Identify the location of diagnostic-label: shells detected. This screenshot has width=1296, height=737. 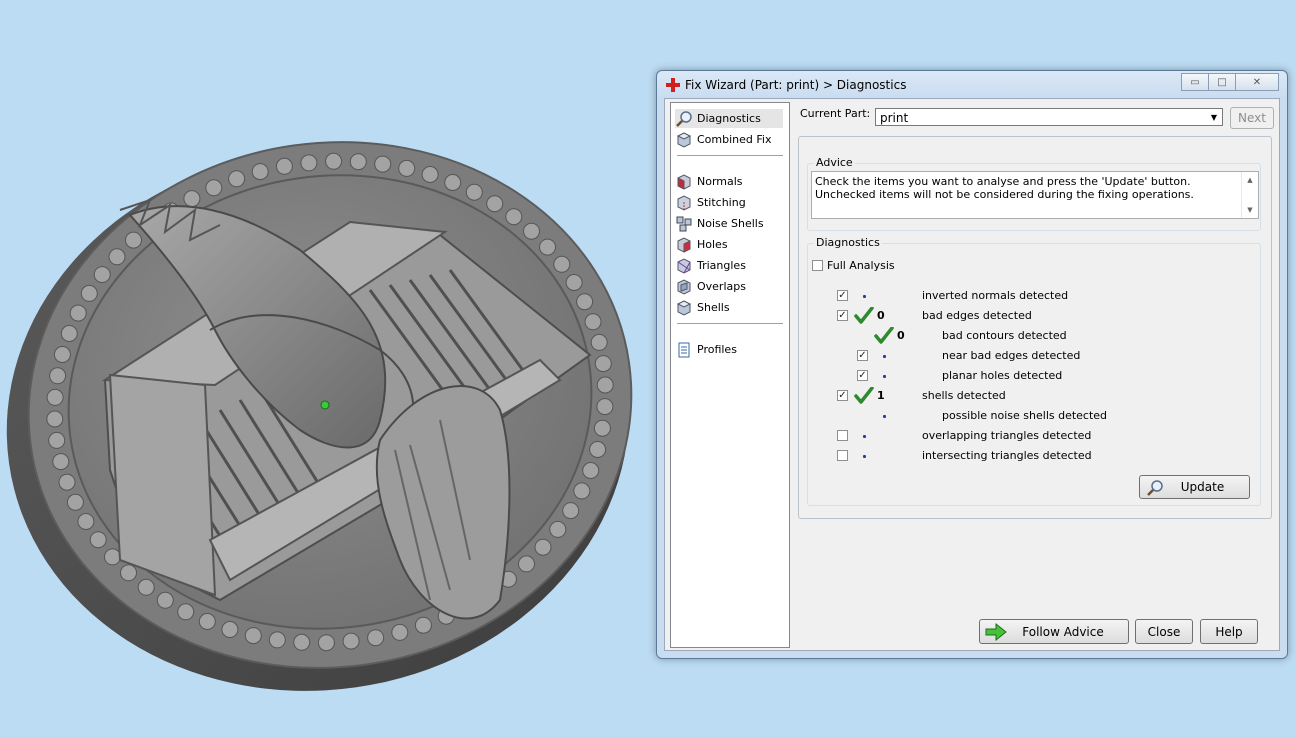
(964, 395).